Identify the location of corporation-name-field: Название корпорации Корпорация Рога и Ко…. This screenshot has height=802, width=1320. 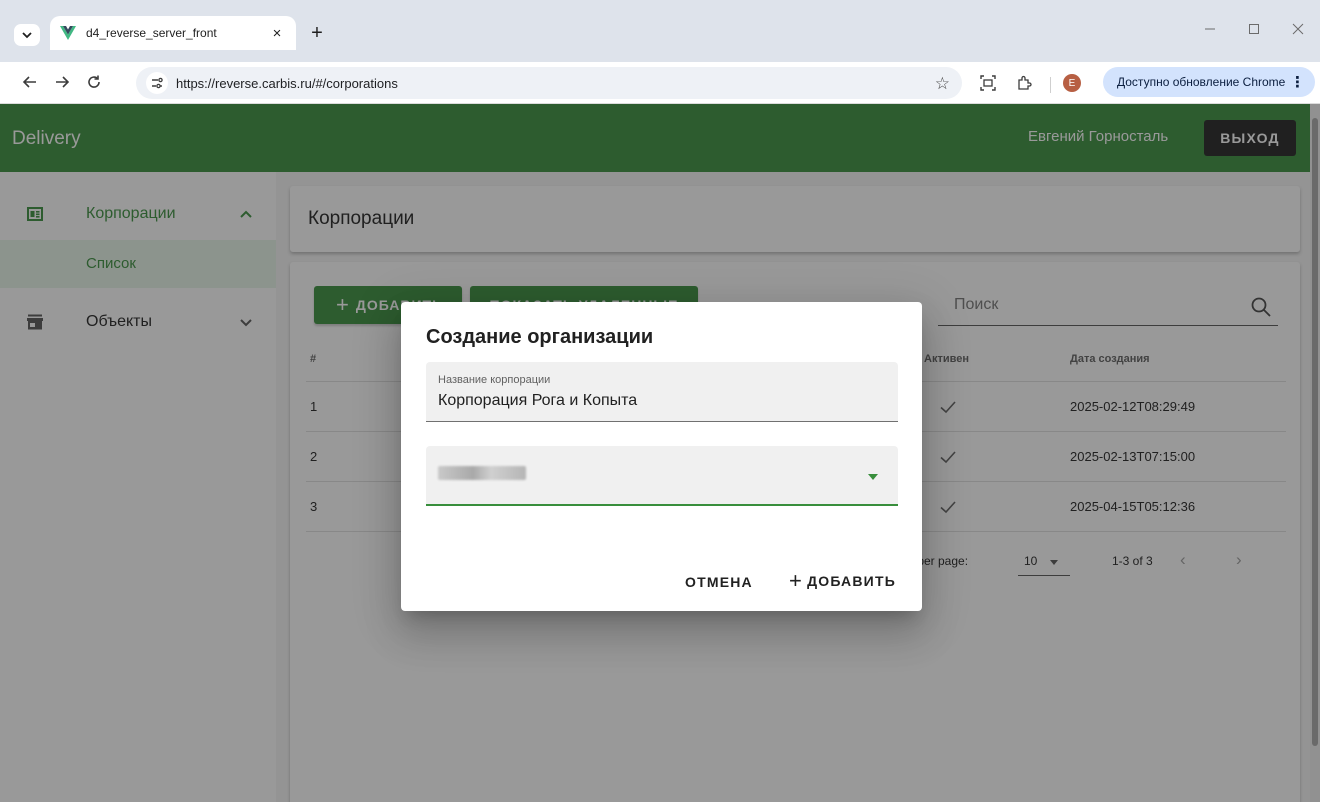
(662, 392).